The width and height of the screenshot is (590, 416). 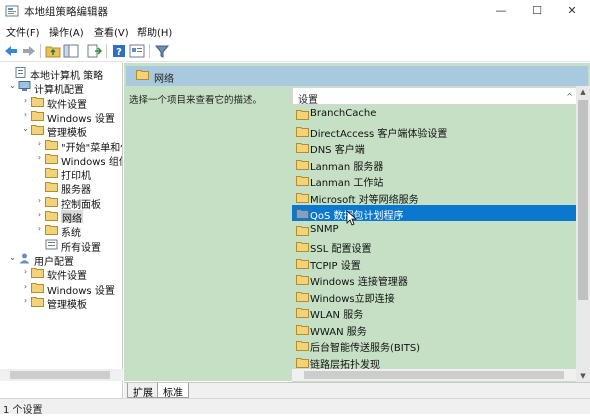 What do you see at coordinates (583, 92) in the screenshot?
I see `scroll-up-icon: ▲` at bounding box center [583, 92].